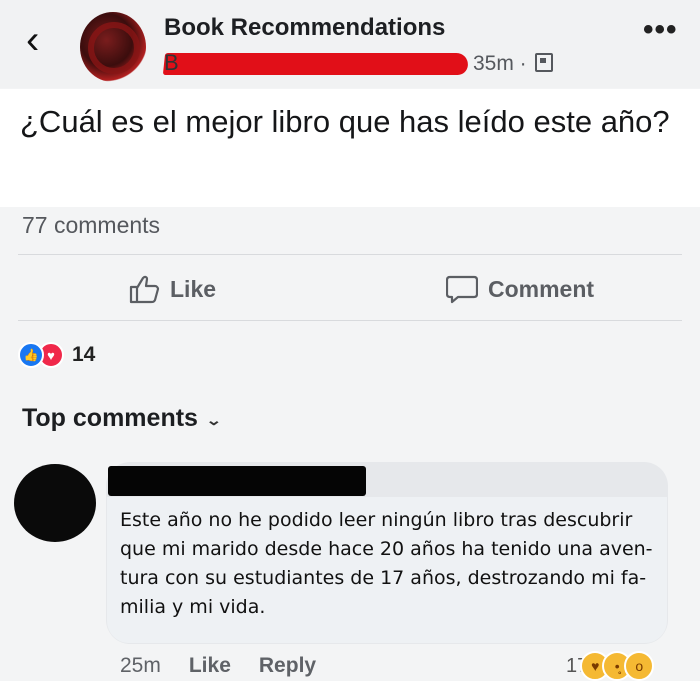 The height and width of the screenshot is (681, 700). Describe the element at coordinates (42, 41) in the screenshot. I see `back-icon: ‹` at that location.